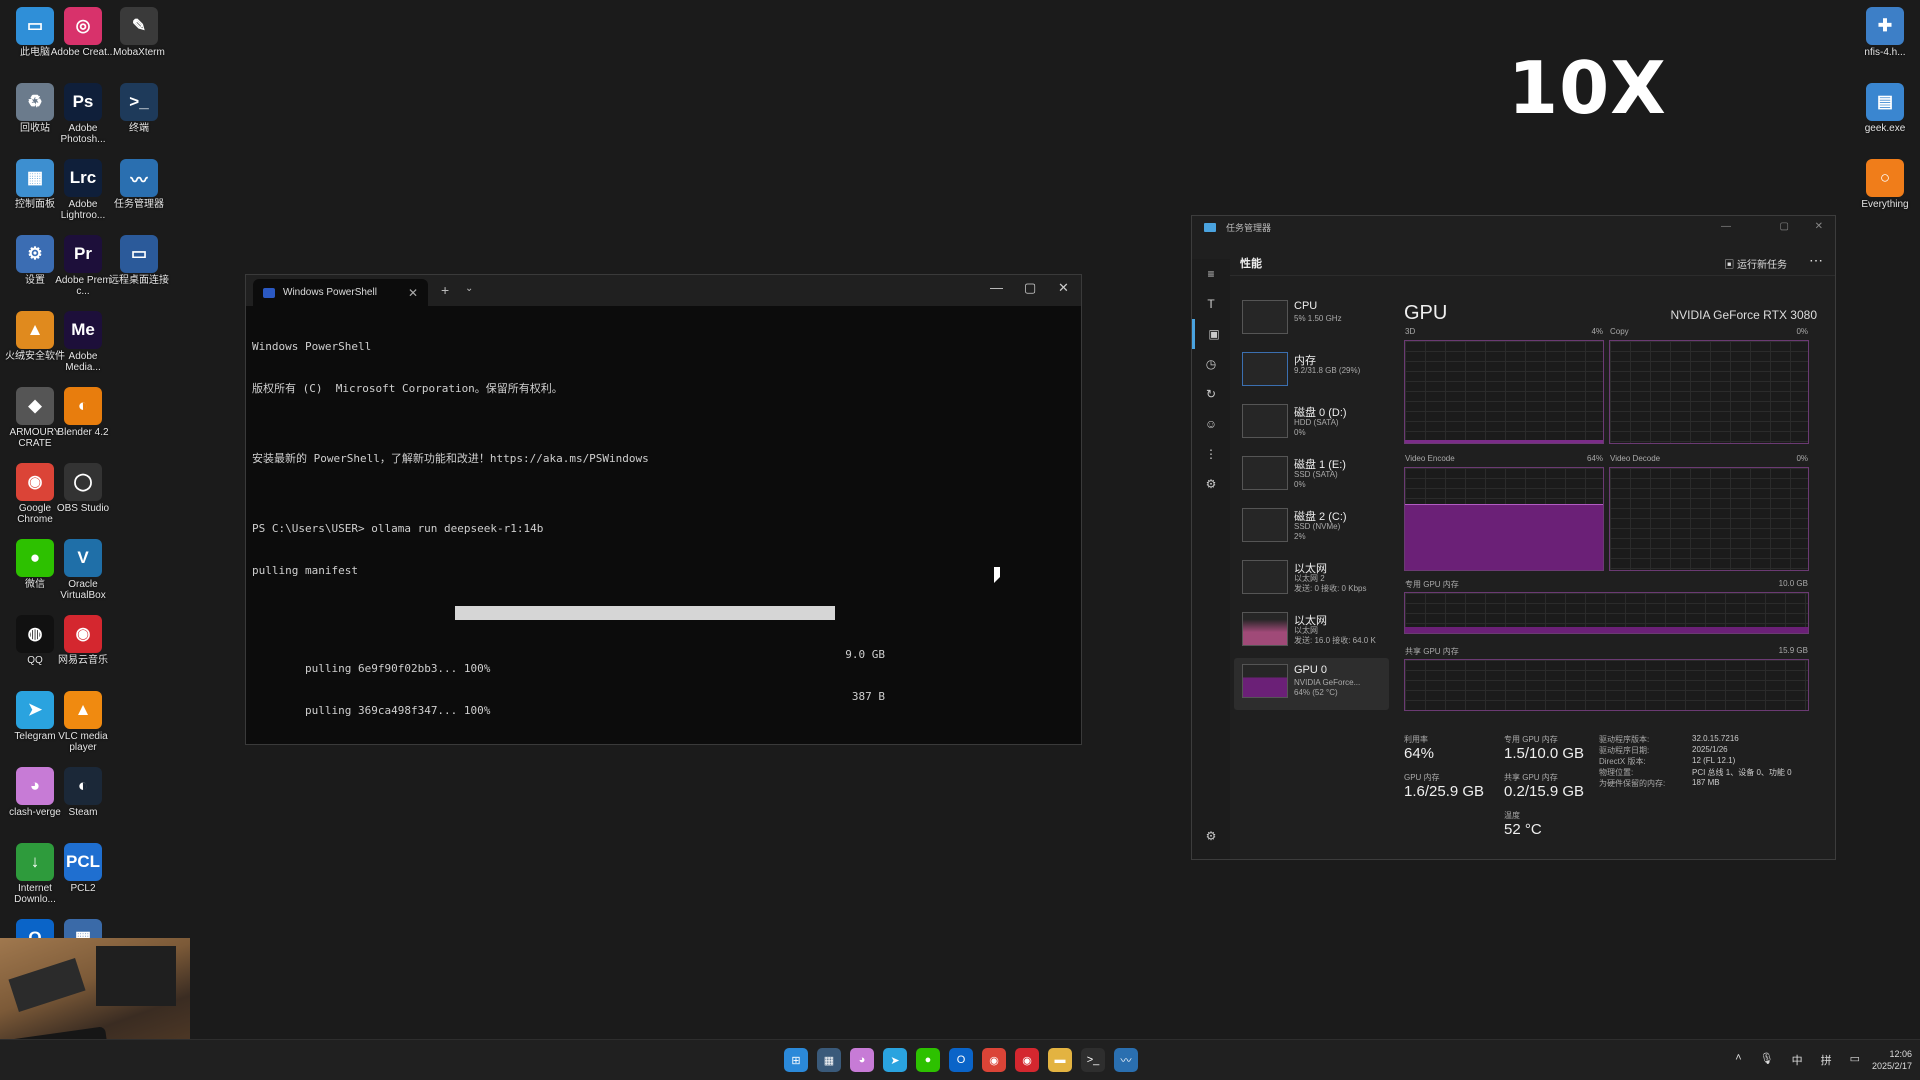  Describe the element at coordinates (1855, 1060) in the screenshot. I see `network-icon: ▭` at that location.